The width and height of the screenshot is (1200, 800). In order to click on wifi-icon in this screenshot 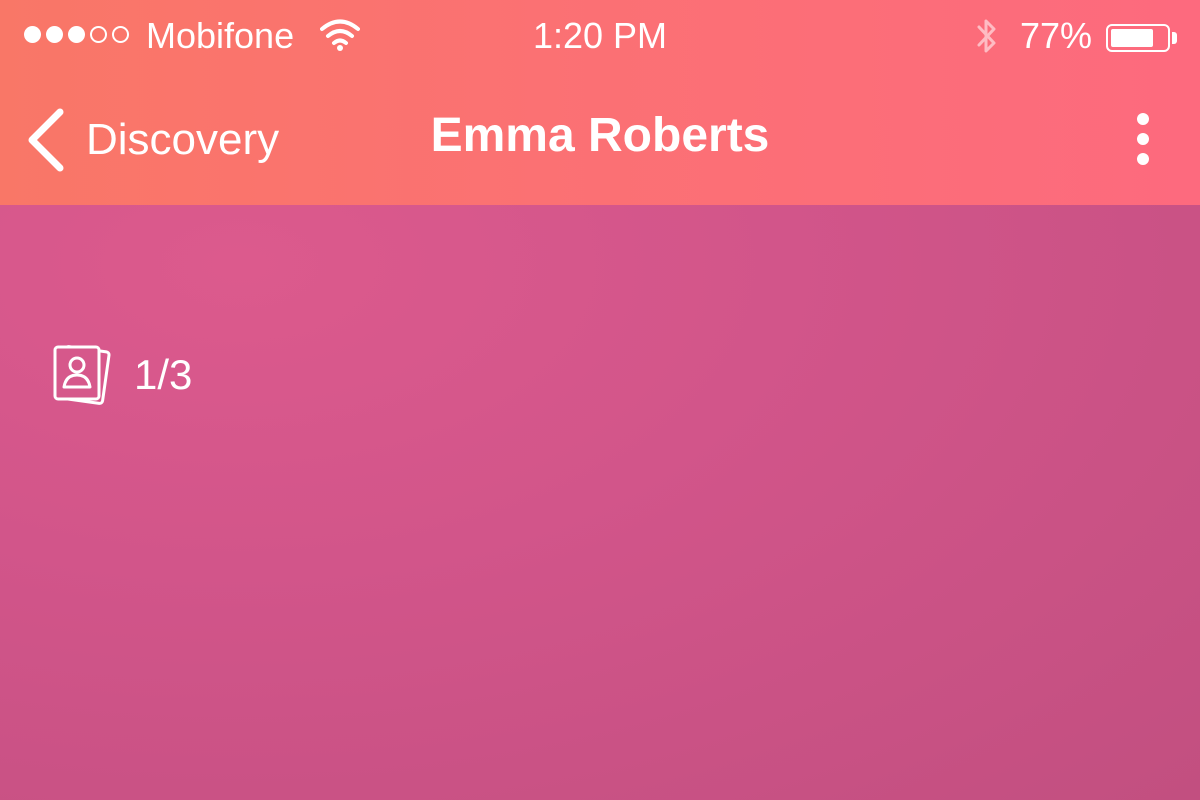, I will do `click(340, 35)`.